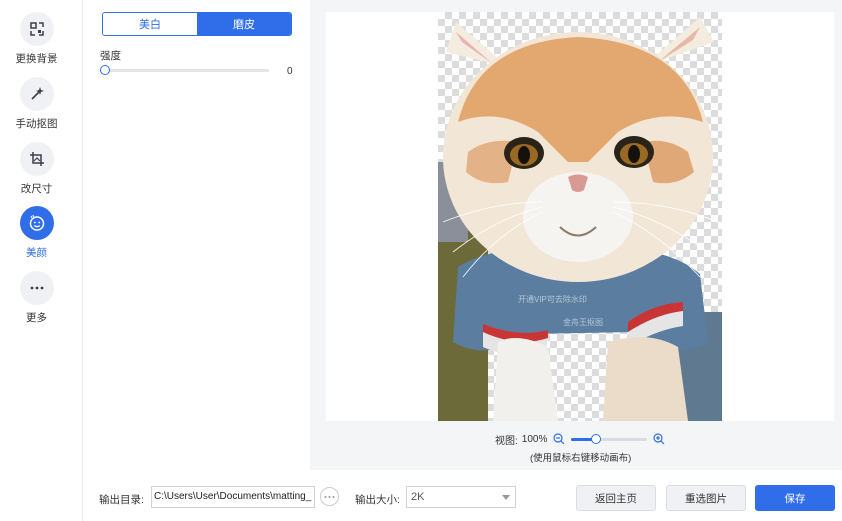  What do you see at coordinates (36, 318) in the screenshot?
I see `nav-label: 更多` at bounding box center [36, 318].